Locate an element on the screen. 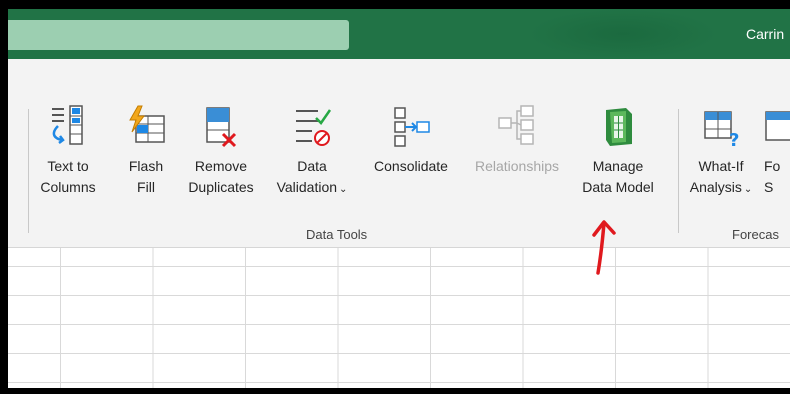 The height and width of the screenshot is (394, 790). flash-fill-button: Flash Fill is located at coordinates (146, 151).